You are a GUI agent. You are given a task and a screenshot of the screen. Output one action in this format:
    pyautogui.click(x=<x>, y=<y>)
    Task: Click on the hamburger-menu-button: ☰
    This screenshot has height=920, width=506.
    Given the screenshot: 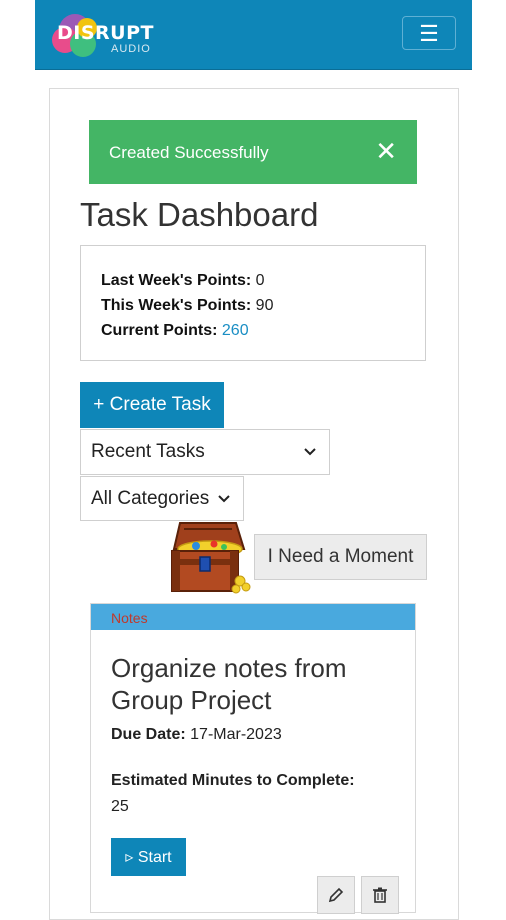 What is the action you would take?
    pyautogui.click(x=429, y=33)
    